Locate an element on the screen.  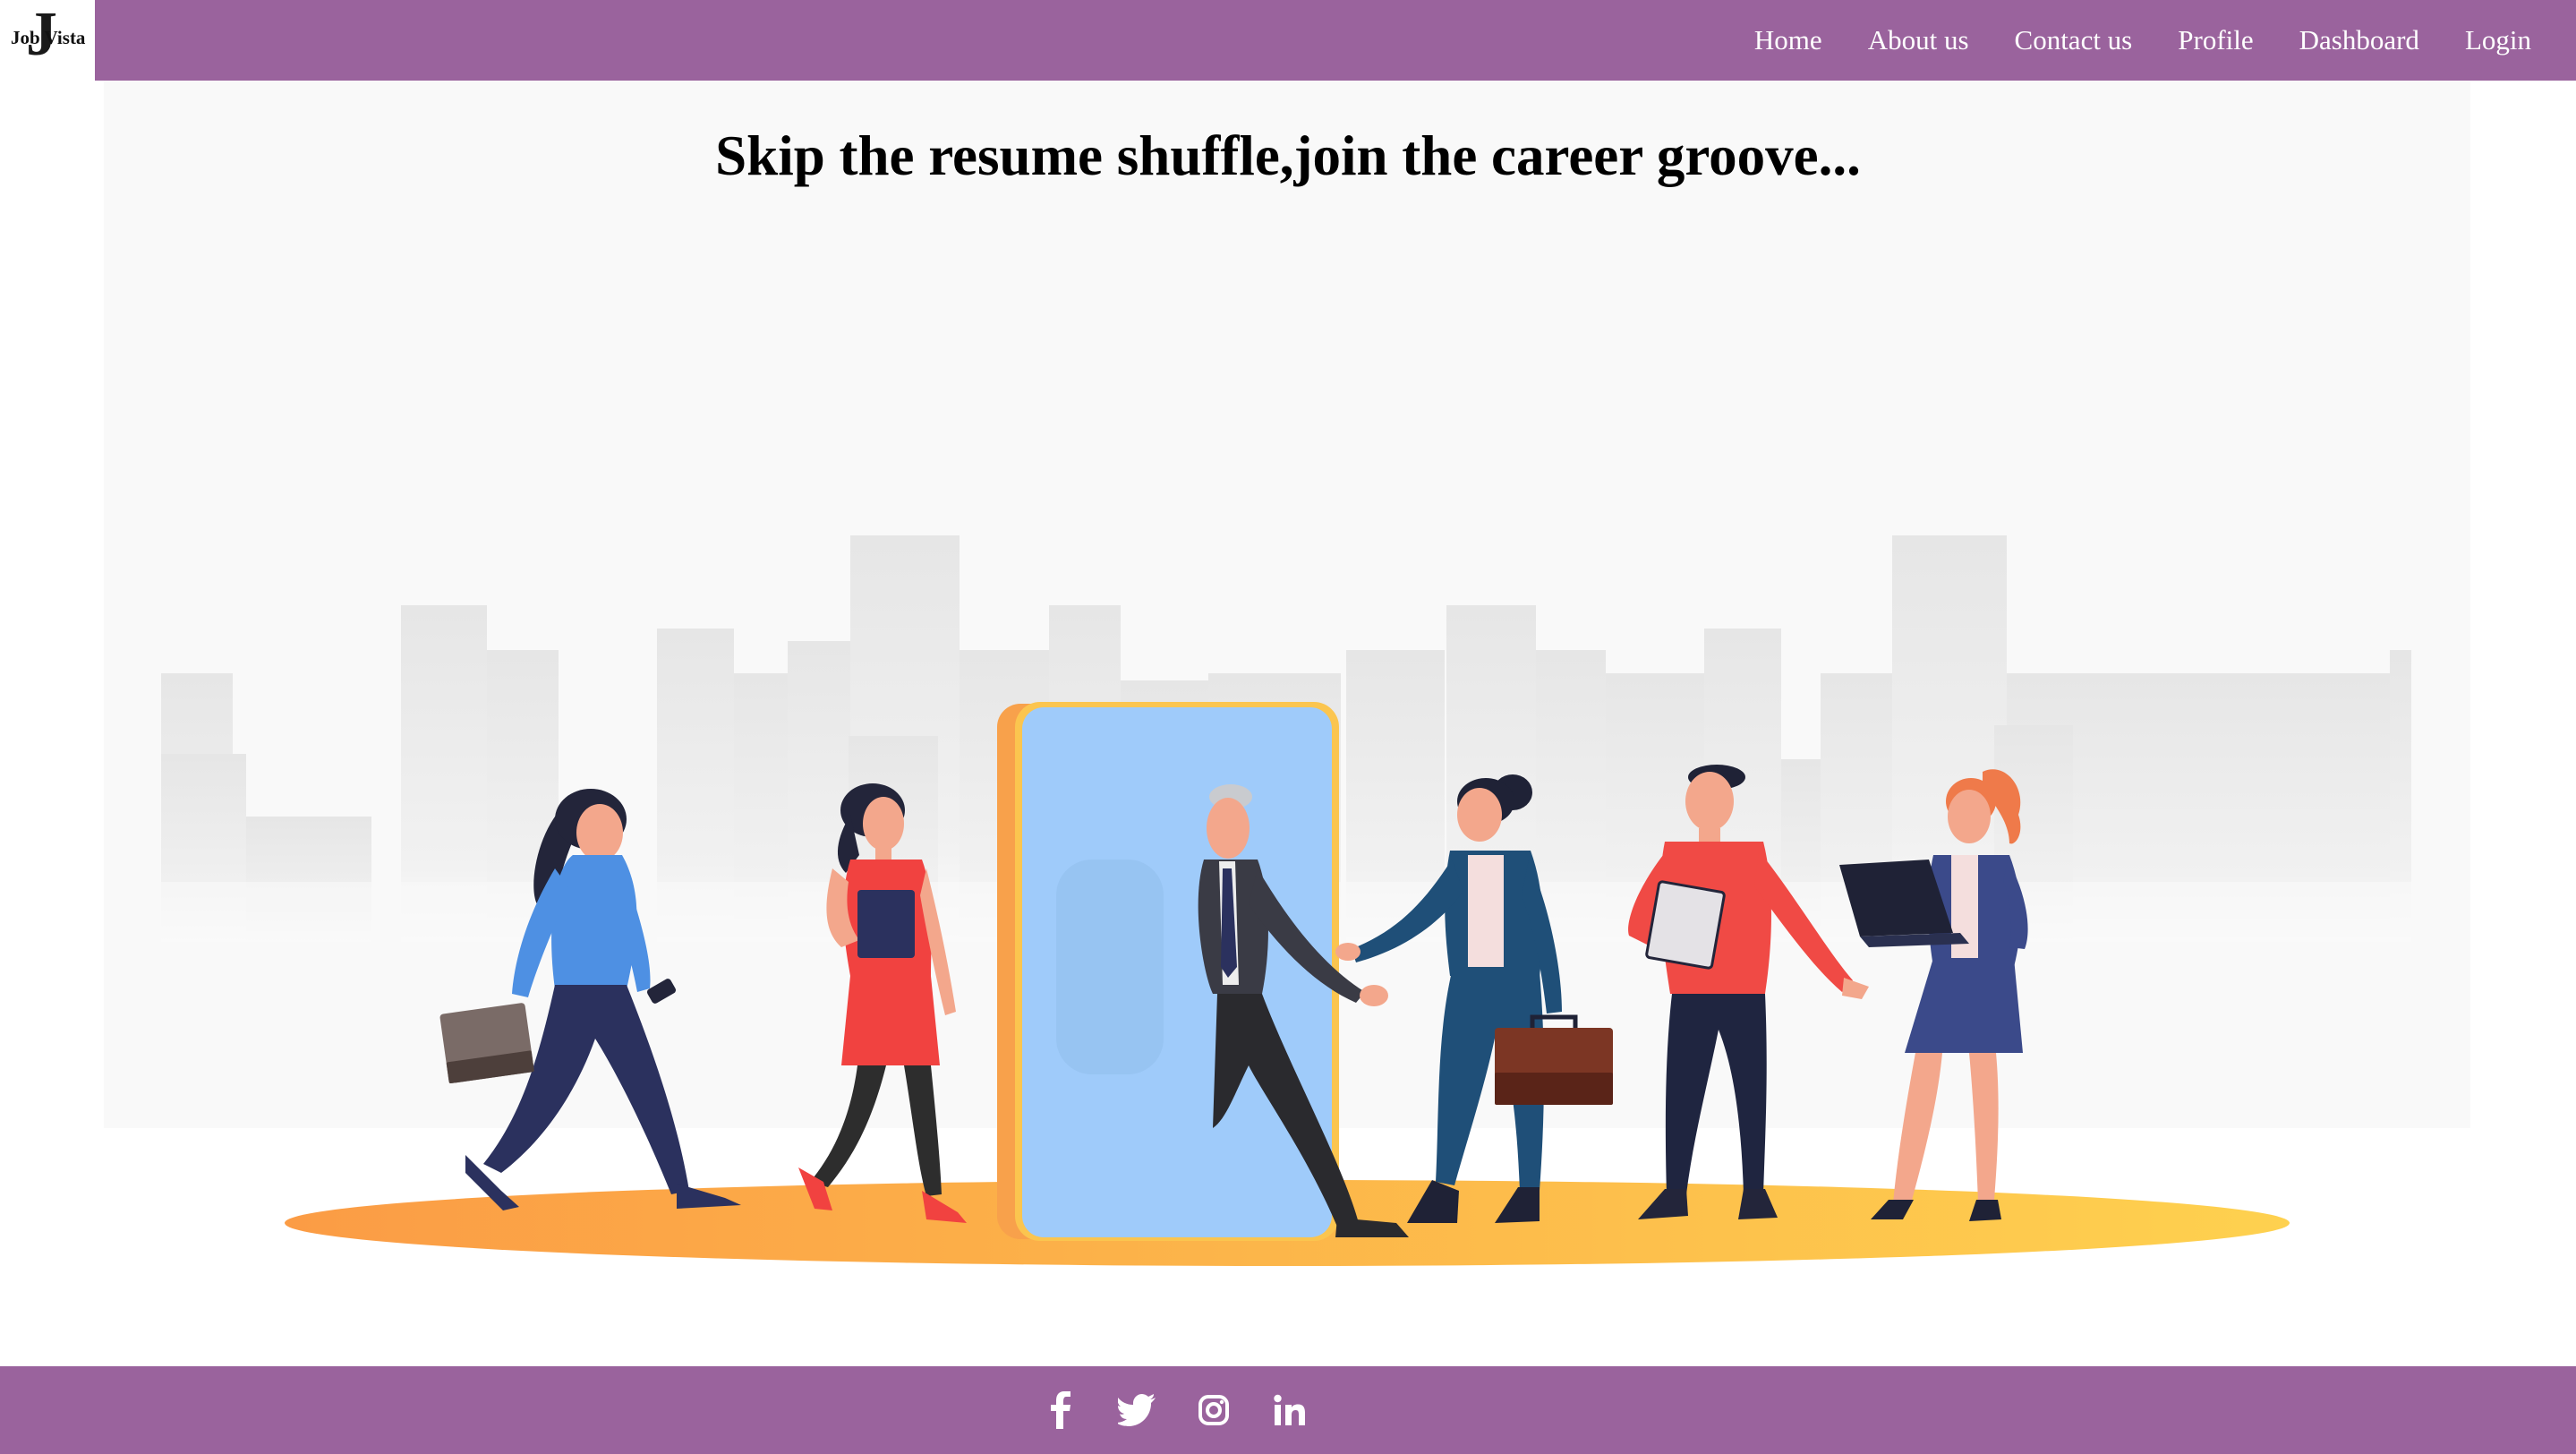
footer is located at coordinates (1288, 1410).